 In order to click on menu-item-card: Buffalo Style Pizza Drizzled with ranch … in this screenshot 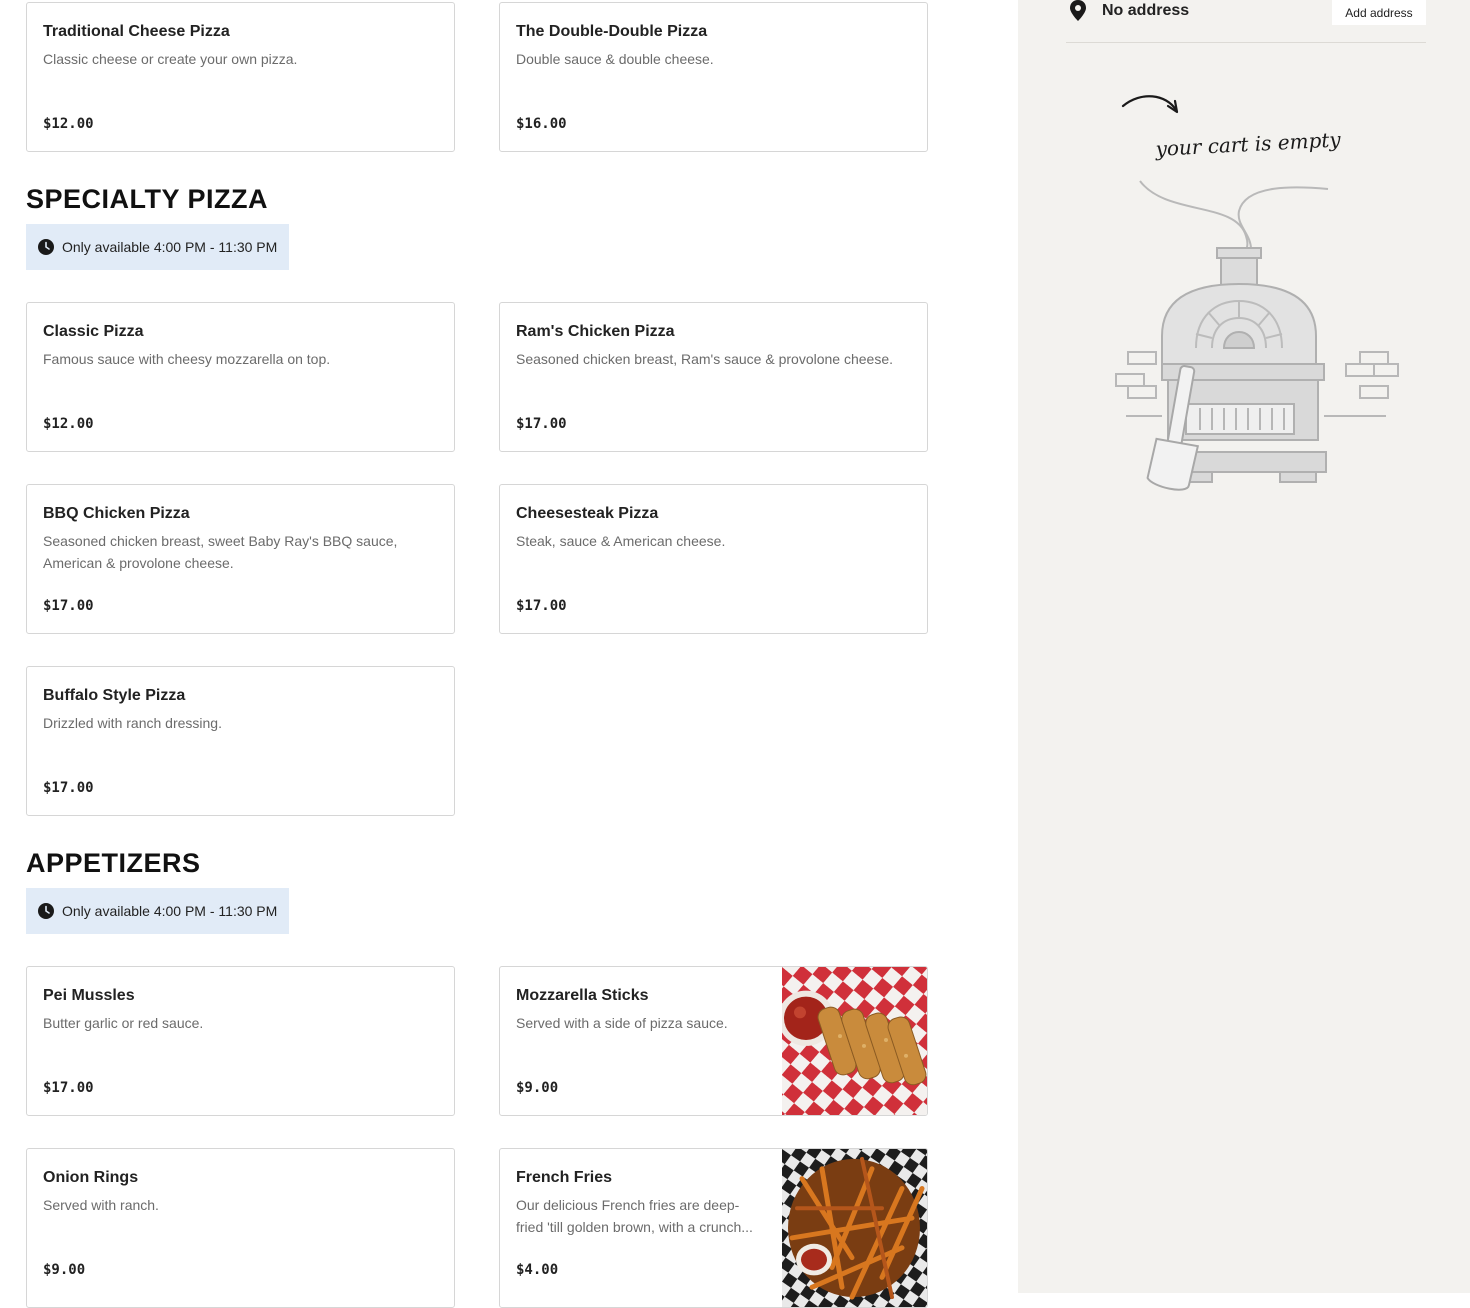, I will do `click(240, 741)`.